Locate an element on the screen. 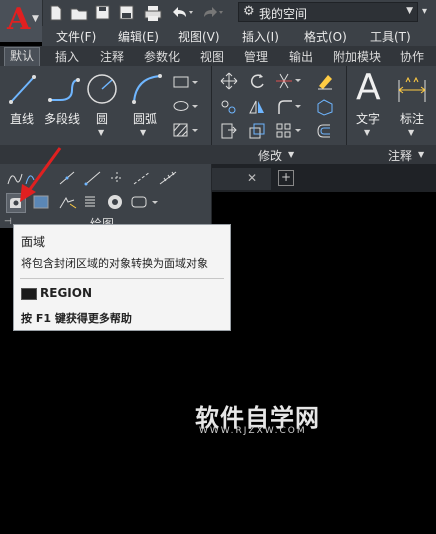 The width and height of the screenshot is (436, 534). new-file-icon is located at coordinates (56, 13).